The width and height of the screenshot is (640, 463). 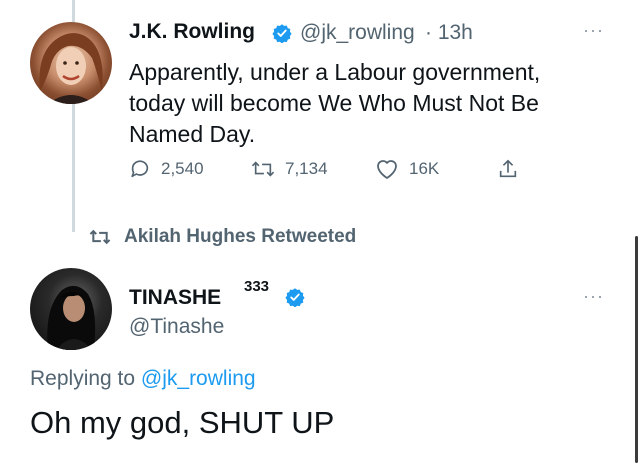 I want to click on retweet-banner-label: Akilah Hughes Retweeted, so click(x=240, y=236).